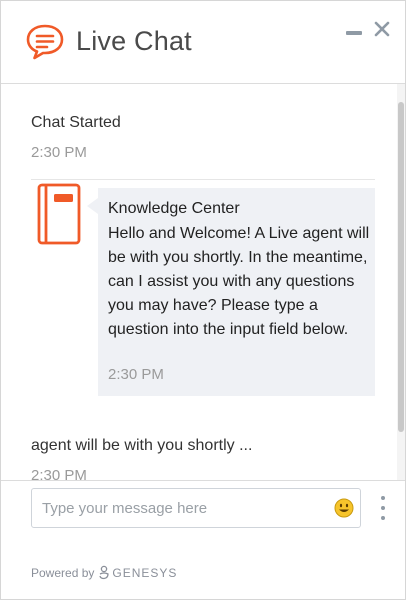 This screenshot has width=406, height=600. Describe the element at coordinates (59, 152) in the screenshot. I see `system-message-timestamp: 2:30 PM` at that location.